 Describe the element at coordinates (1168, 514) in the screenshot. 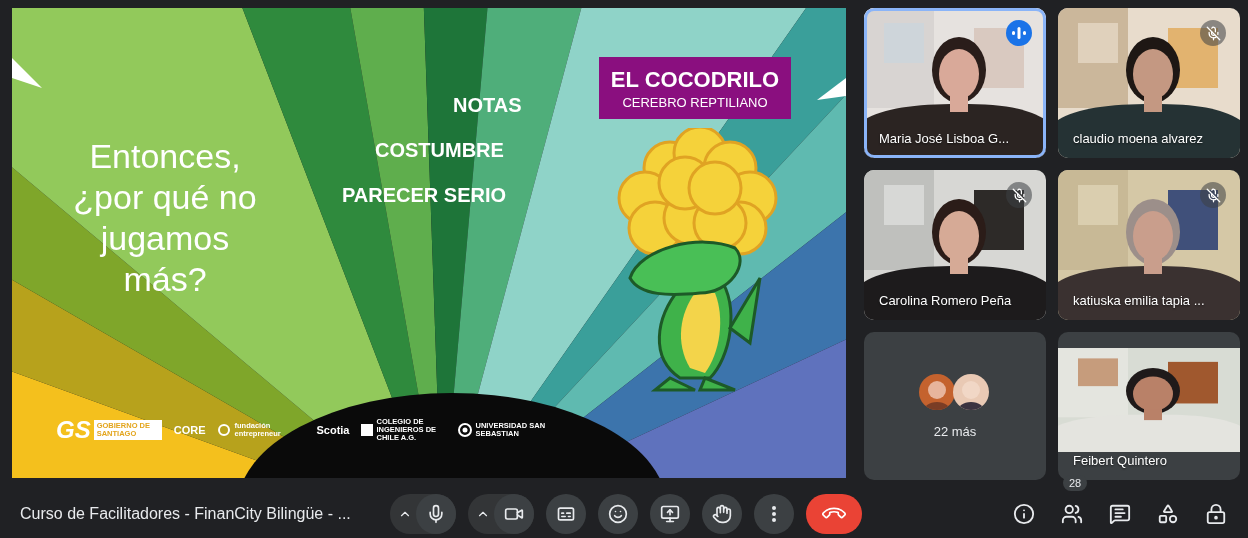

I see `activities-button` at that location.